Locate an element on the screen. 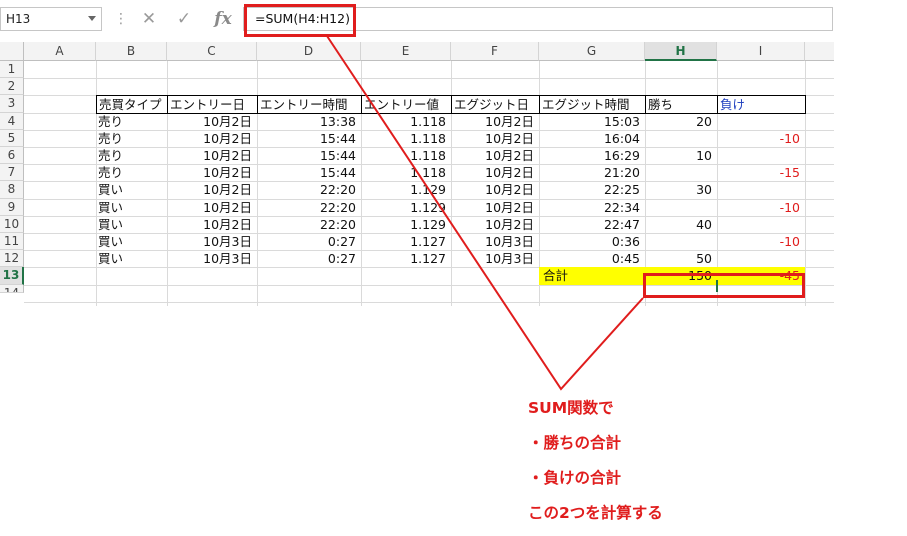 This screenshot has width=907, height=536. callout-line-1: SUM関数で is located at coordinates (571, 408).